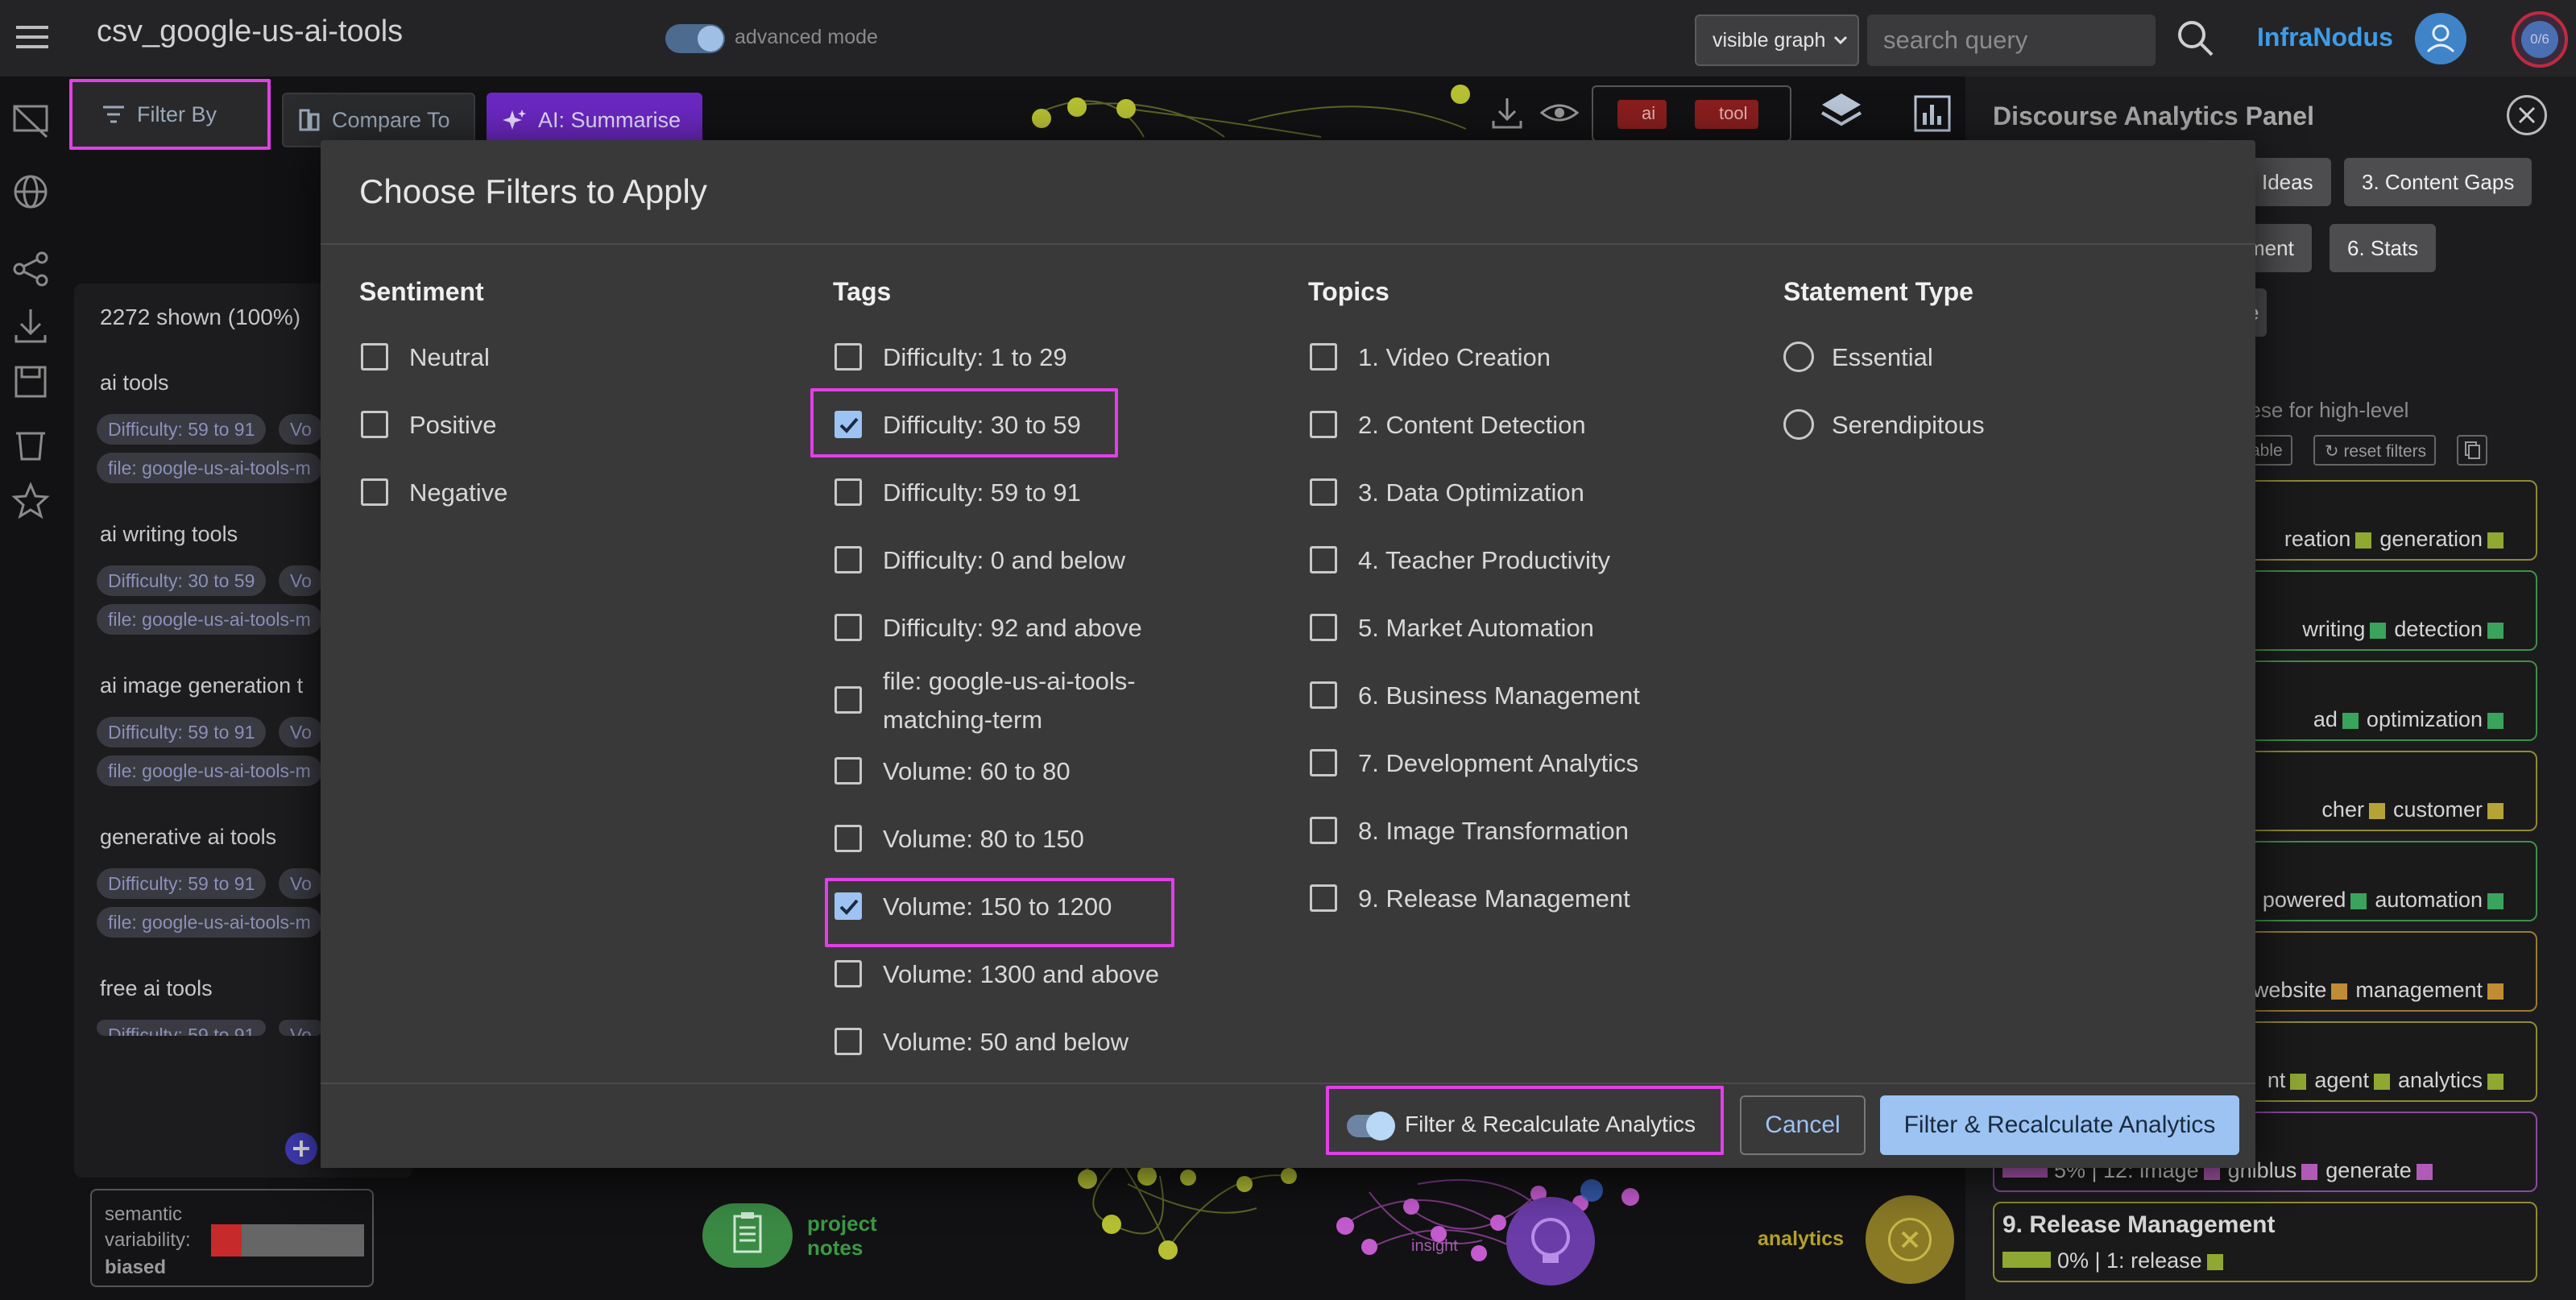 This screenshot has width=2576, height=1300. What do you see at coordinates (1642, 114) in the screenshot?
I see `tag-ai: ai` at bounding box center [1642, 114].